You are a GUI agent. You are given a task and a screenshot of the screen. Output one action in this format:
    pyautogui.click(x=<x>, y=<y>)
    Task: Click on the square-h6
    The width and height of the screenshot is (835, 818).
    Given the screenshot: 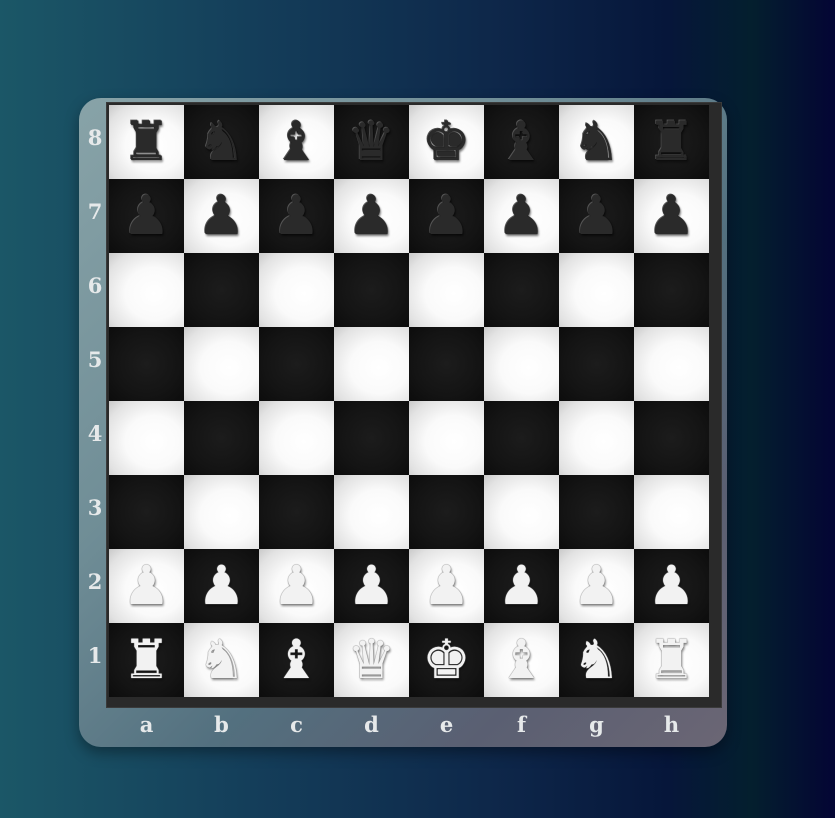 What is the action you would take?
    pyautogui.click(x=671, y=290)
    